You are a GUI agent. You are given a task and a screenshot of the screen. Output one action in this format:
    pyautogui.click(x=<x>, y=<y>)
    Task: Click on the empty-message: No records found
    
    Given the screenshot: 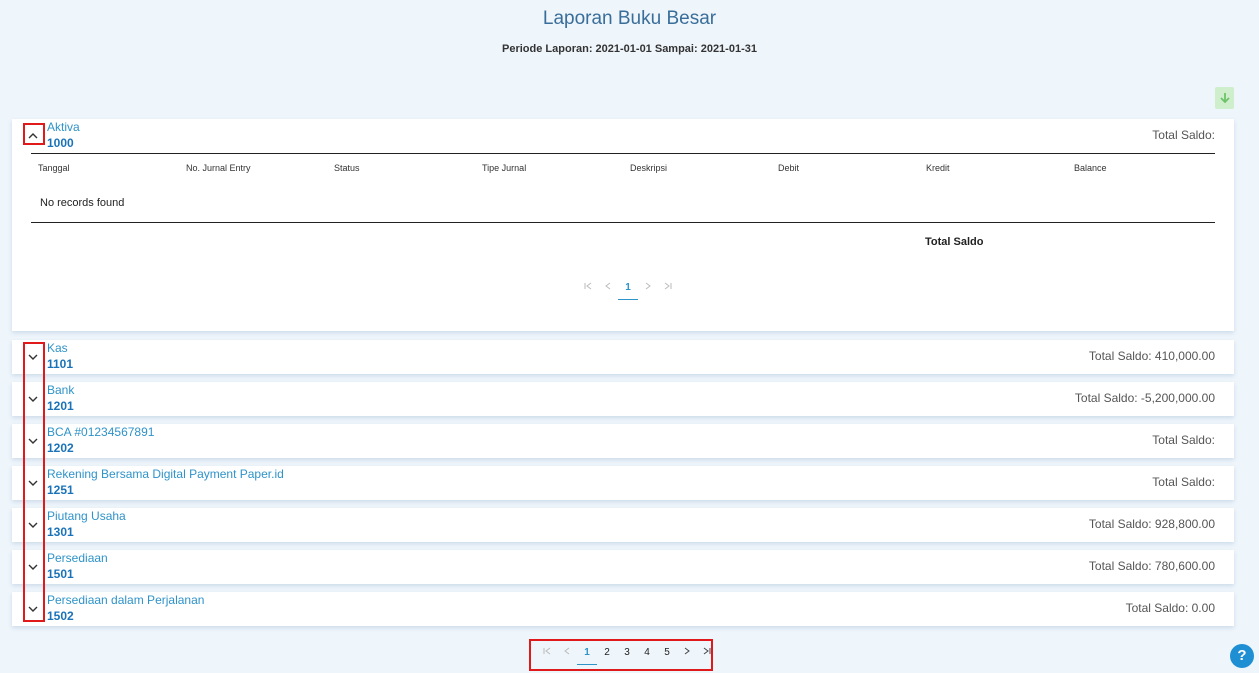 What is the action you would take?
    pyautogui.click(x=82, y=203)
    